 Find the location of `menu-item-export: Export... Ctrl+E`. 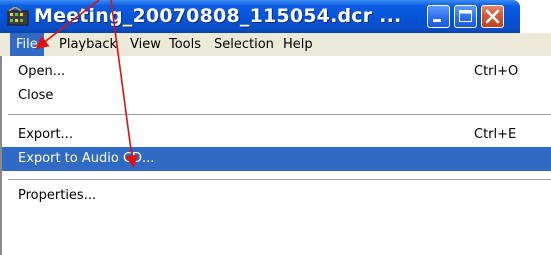

menu-item-export: Export... Ctrl+E is located at coordinates (276, 135).